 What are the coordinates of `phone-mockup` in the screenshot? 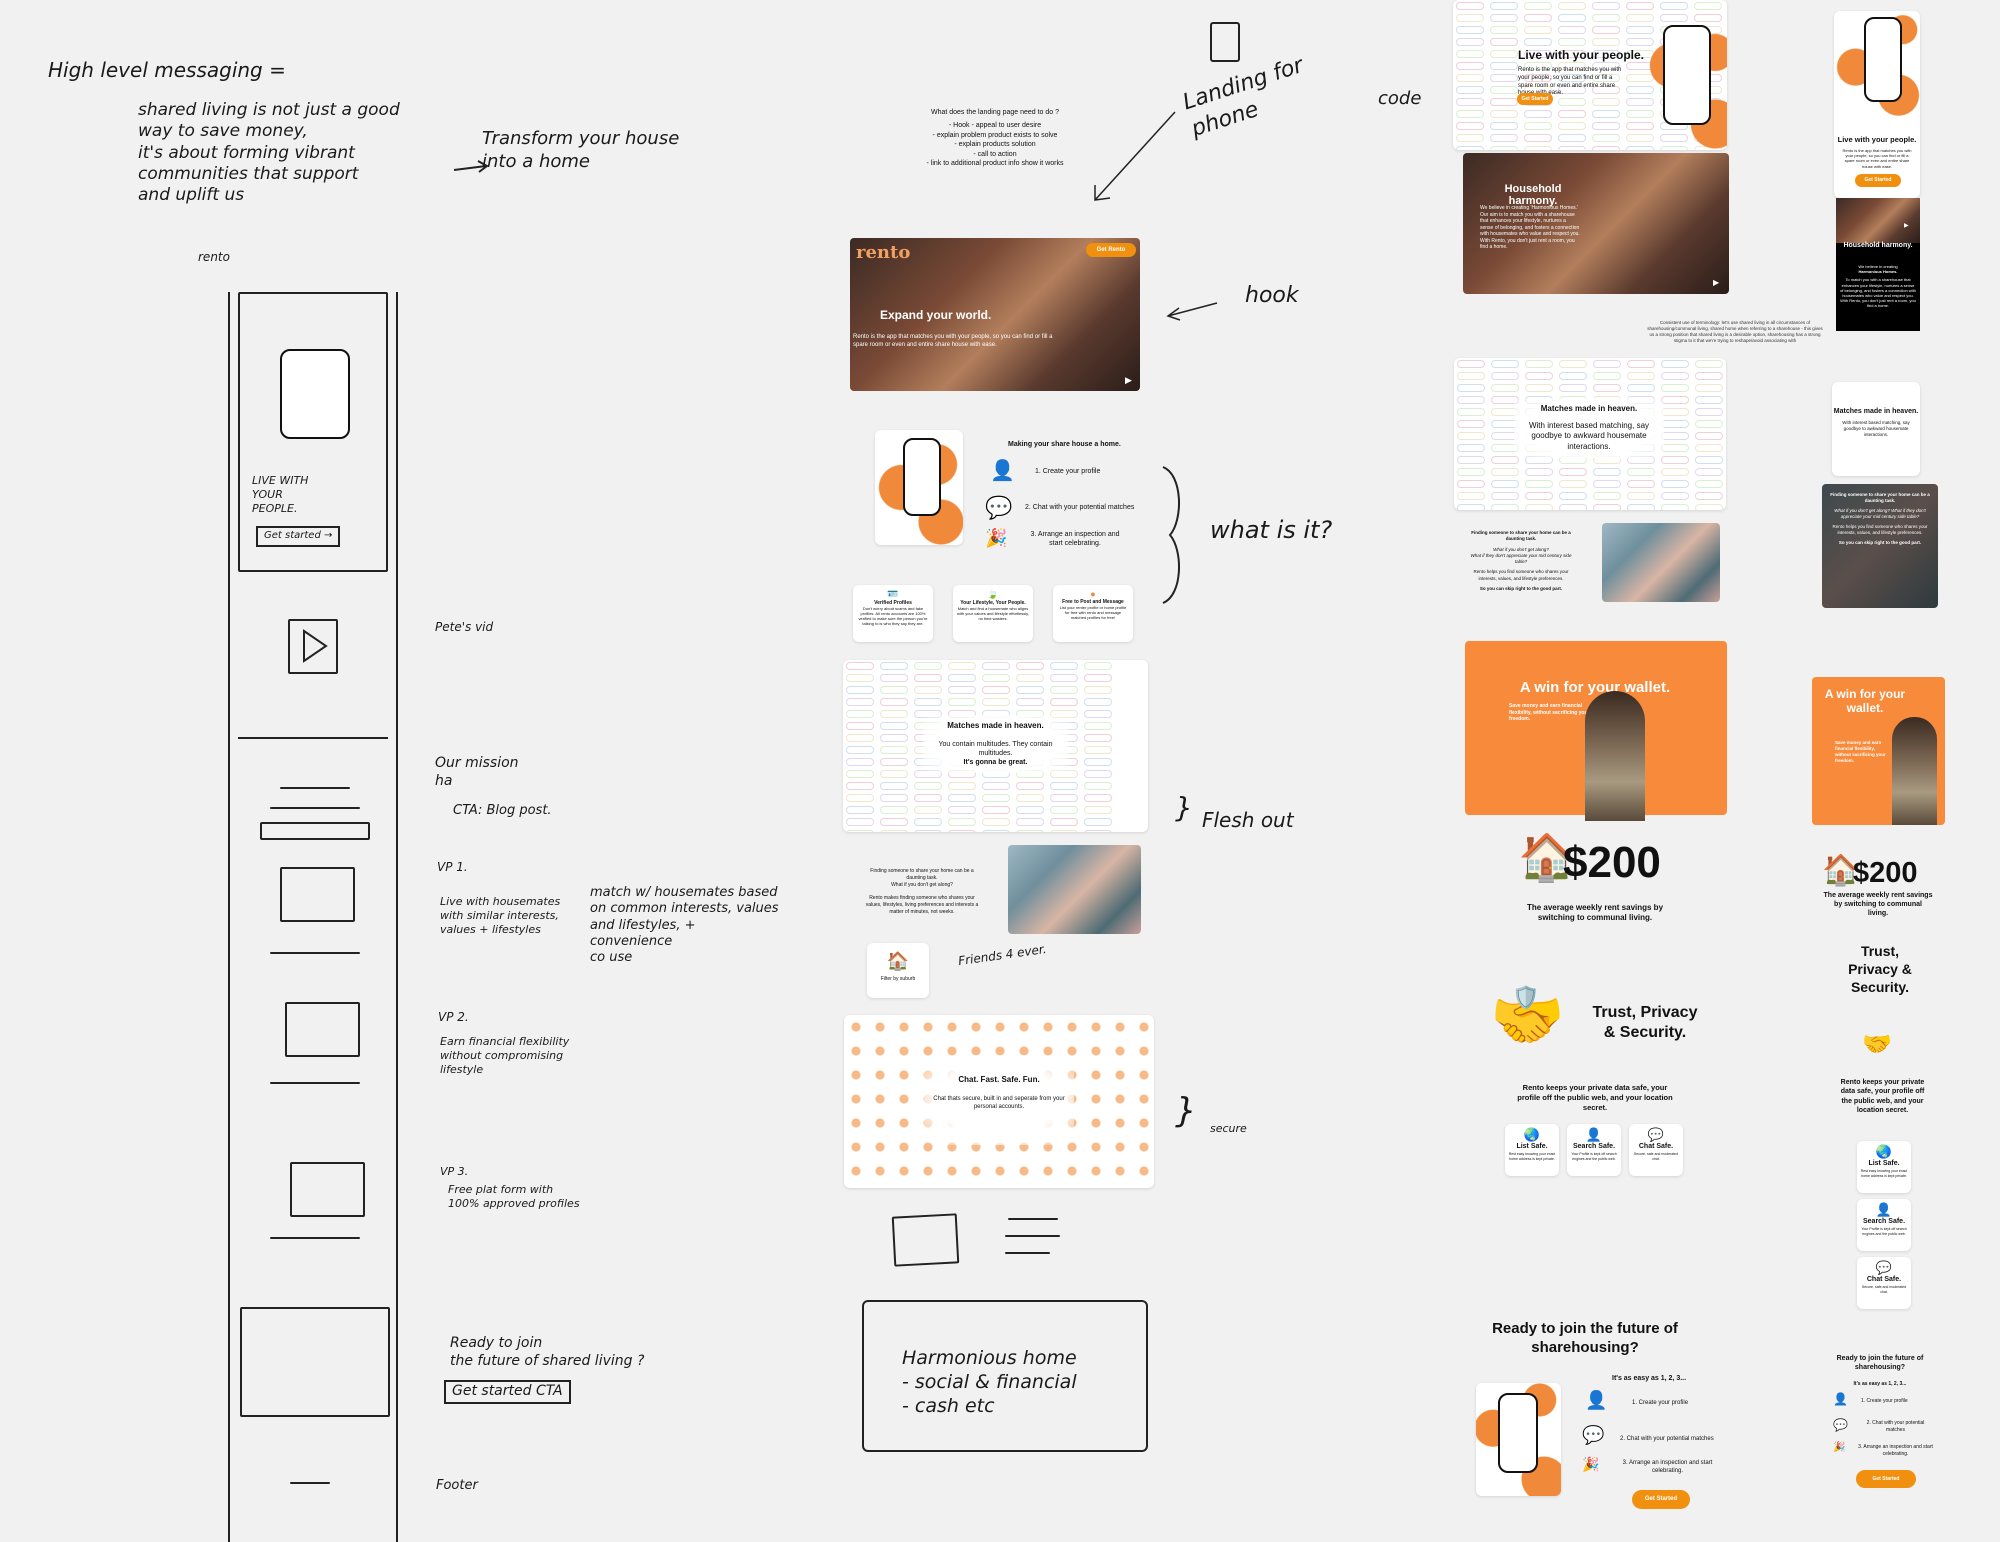 It's located at (1687, 75).